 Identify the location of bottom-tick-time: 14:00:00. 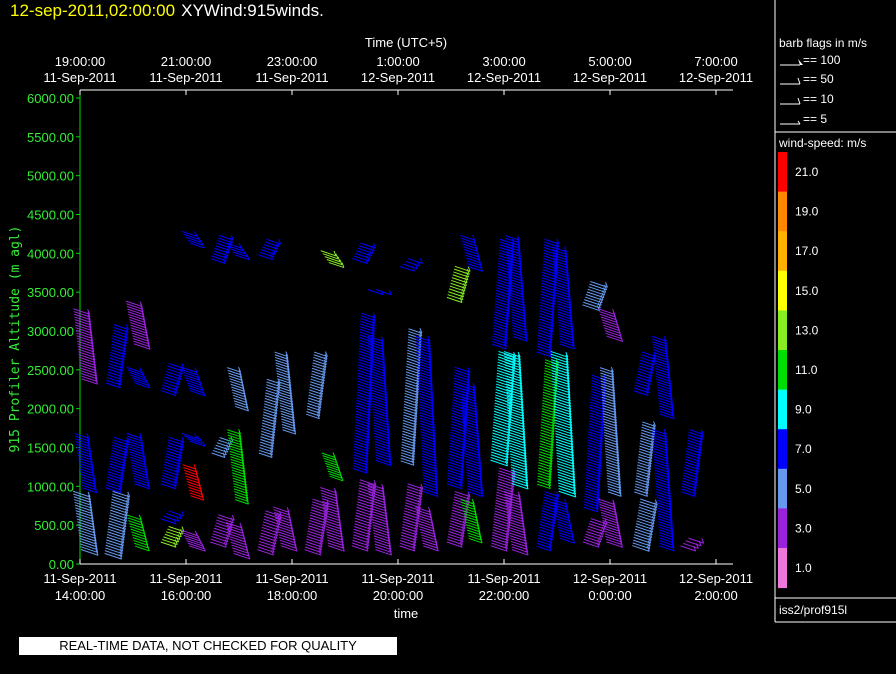
(80, 595).